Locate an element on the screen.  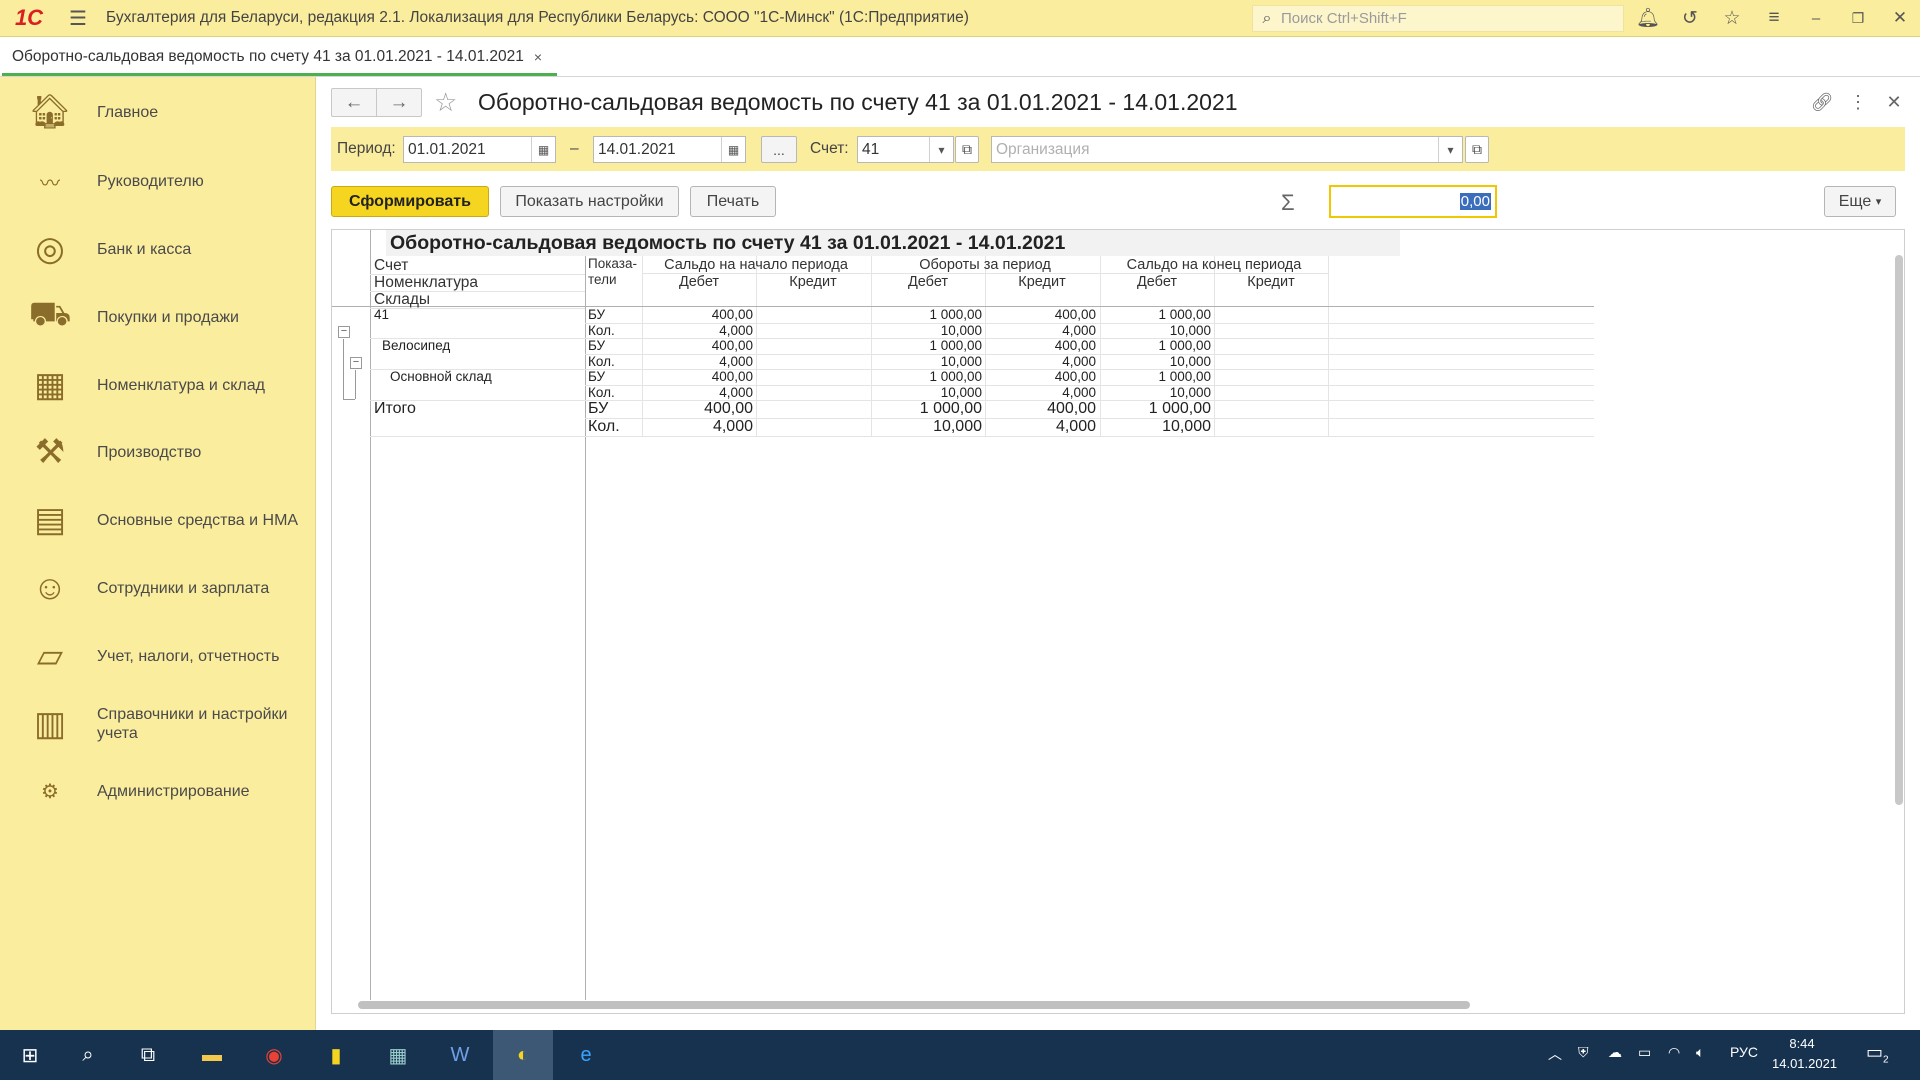
tray-chevron-icon: ︿ is located at coordinates (1555, 1054).